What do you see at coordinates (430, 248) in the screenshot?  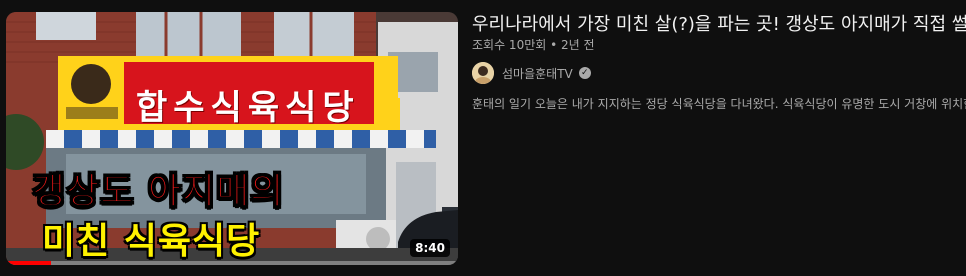 I see `duration-badge: 8:40` at bounding box center [430, 248].